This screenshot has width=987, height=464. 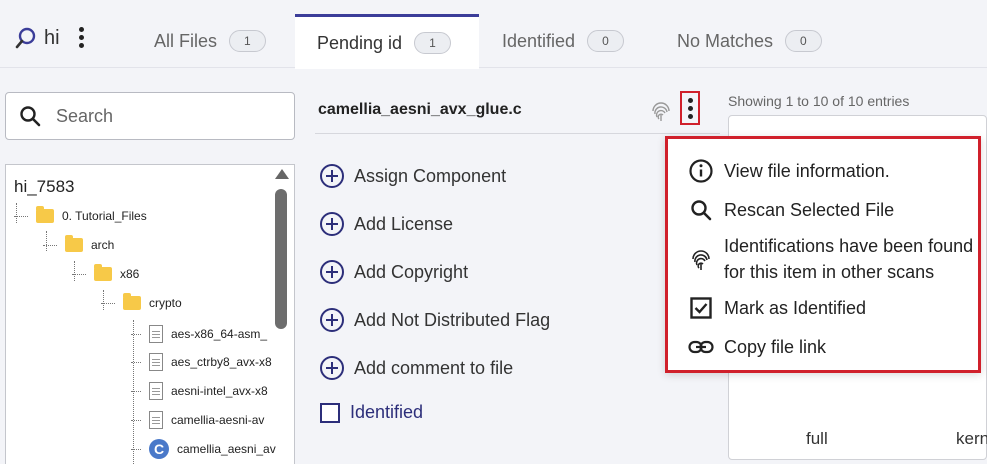 I want to click on add-comment-button: Add comment to file, so click(x=416, y=368).